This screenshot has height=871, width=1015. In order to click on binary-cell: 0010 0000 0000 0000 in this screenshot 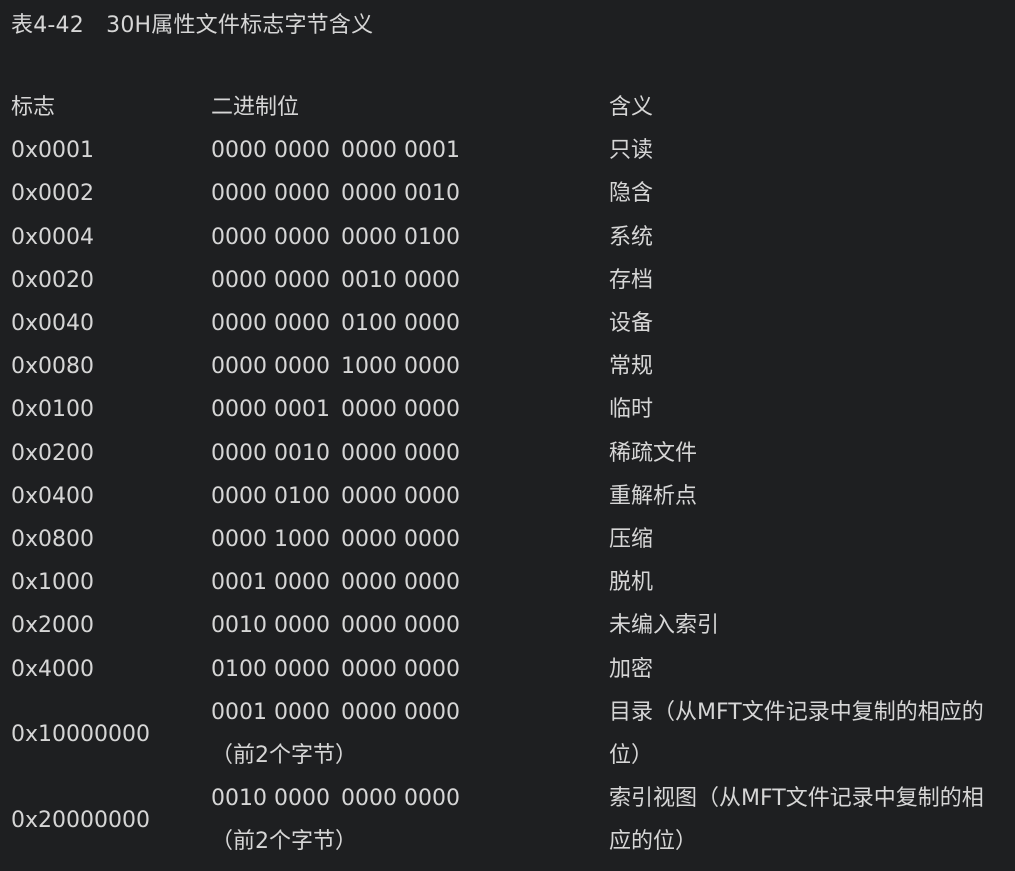, I will do `click(399, 625)`.